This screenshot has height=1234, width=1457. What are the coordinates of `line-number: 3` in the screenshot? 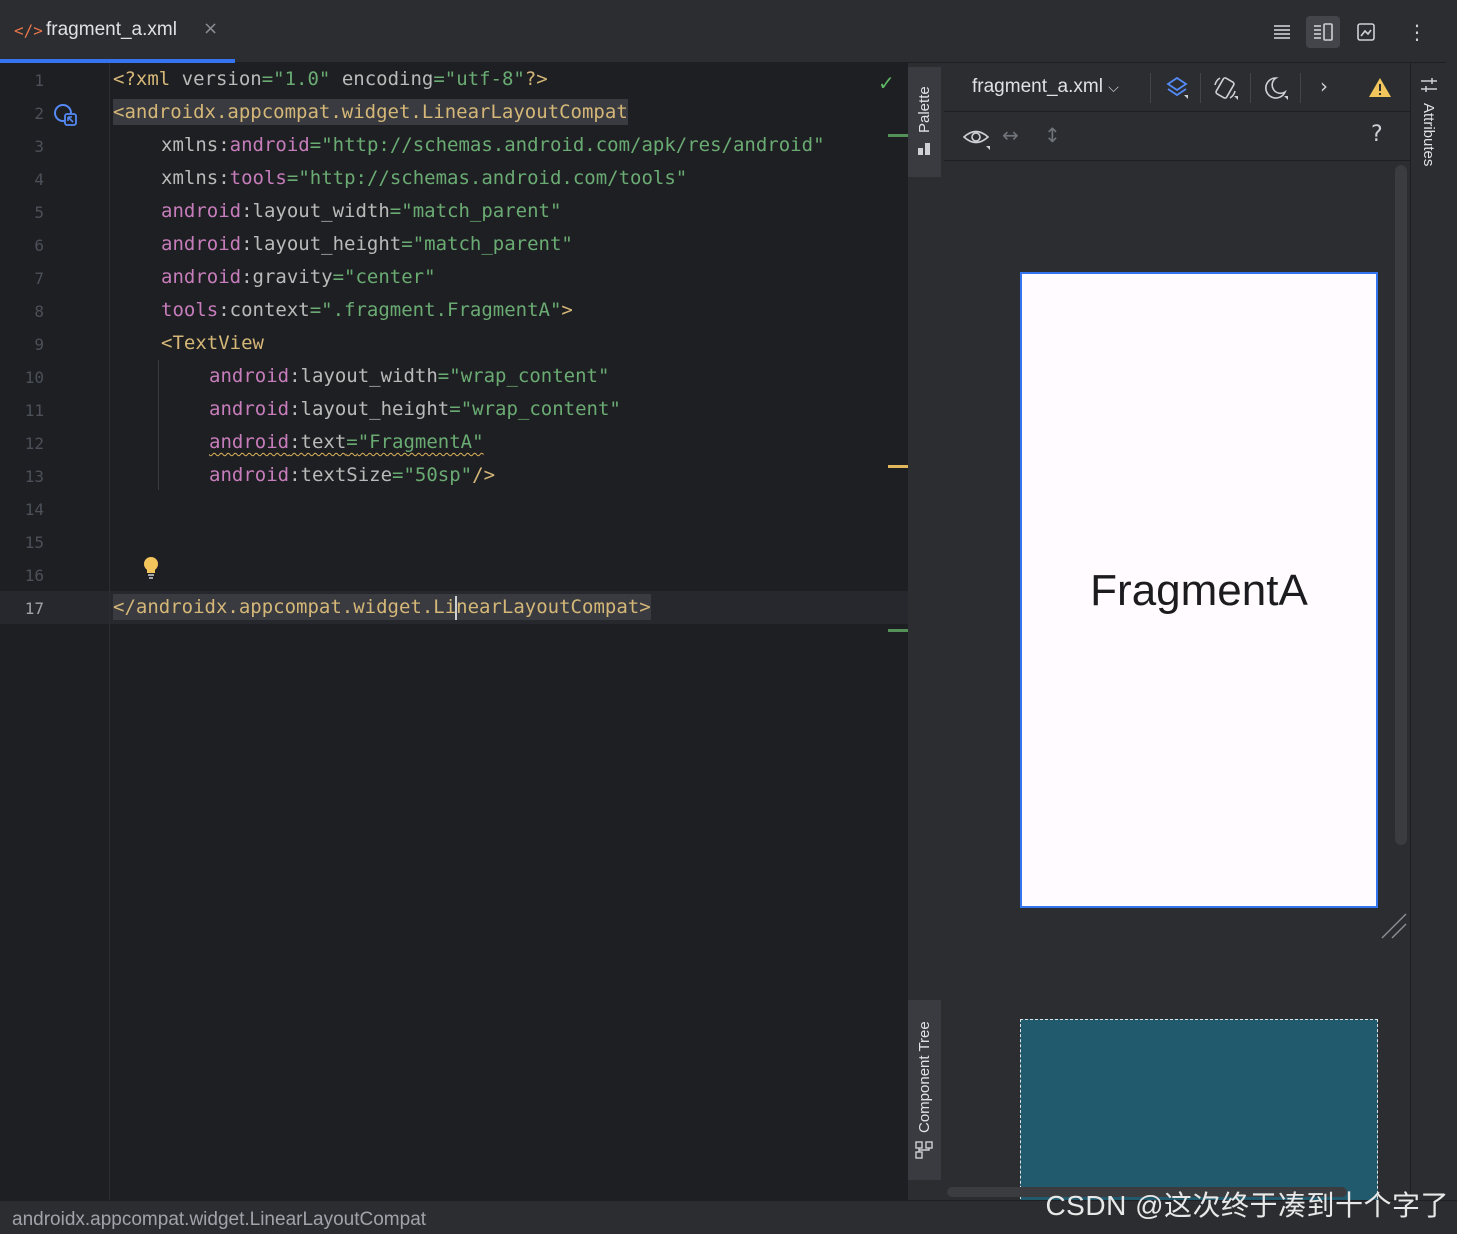 It's located at (39, 146).